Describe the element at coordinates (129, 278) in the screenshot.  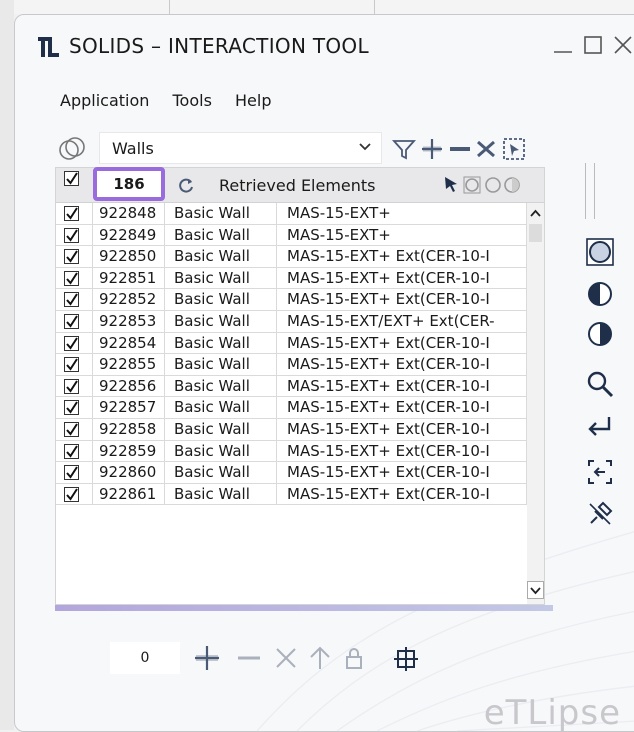
I see `element-id-cell: 922851` at that location.